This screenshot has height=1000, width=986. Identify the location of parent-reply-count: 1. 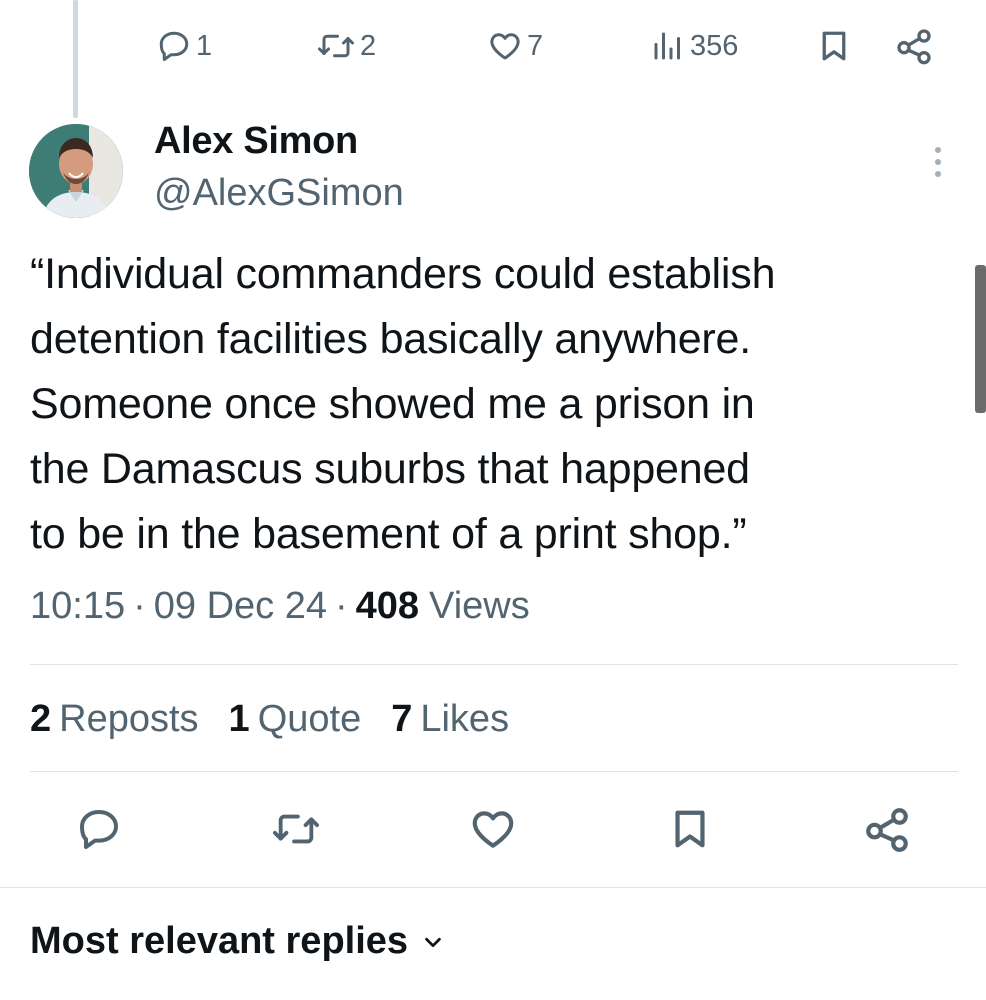
(204, 45).